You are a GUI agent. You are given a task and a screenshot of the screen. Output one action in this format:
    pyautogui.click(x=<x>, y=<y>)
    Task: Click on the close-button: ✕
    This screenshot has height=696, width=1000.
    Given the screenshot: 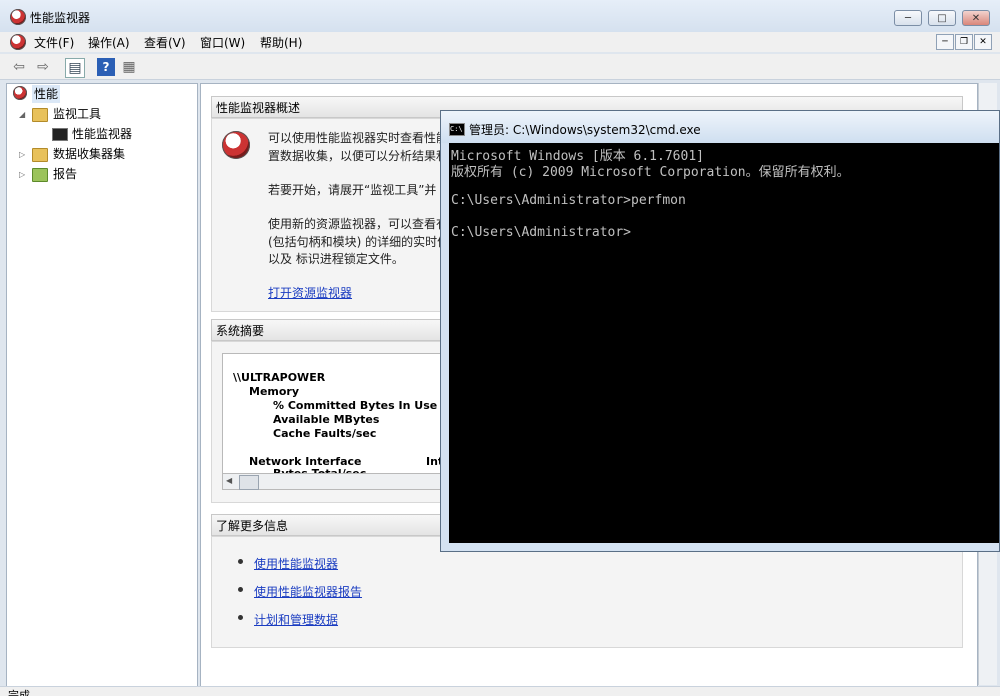 What is the action you would take?
    pyautogui.click(x=976, y=18)
    